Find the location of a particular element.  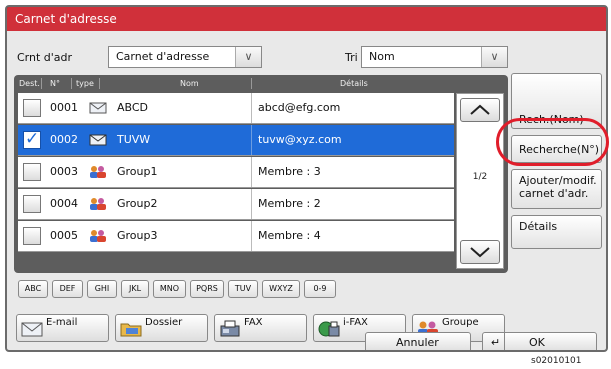

figure-code: s02010101 is located at coordinates (556, 361).